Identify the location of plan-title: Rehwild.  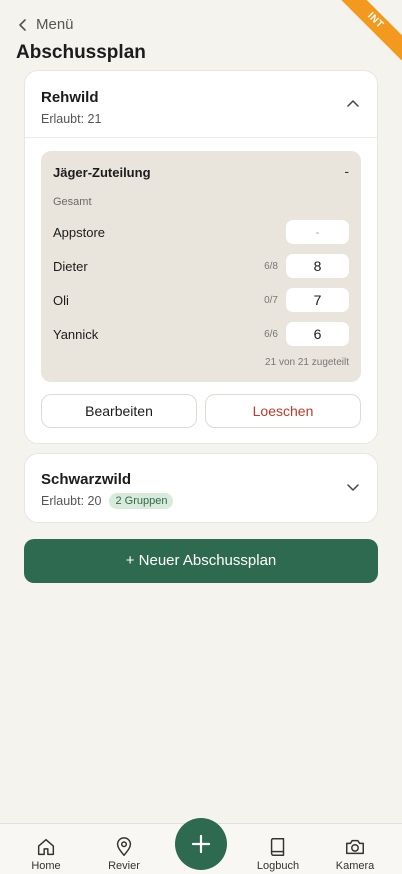
(70, 97).